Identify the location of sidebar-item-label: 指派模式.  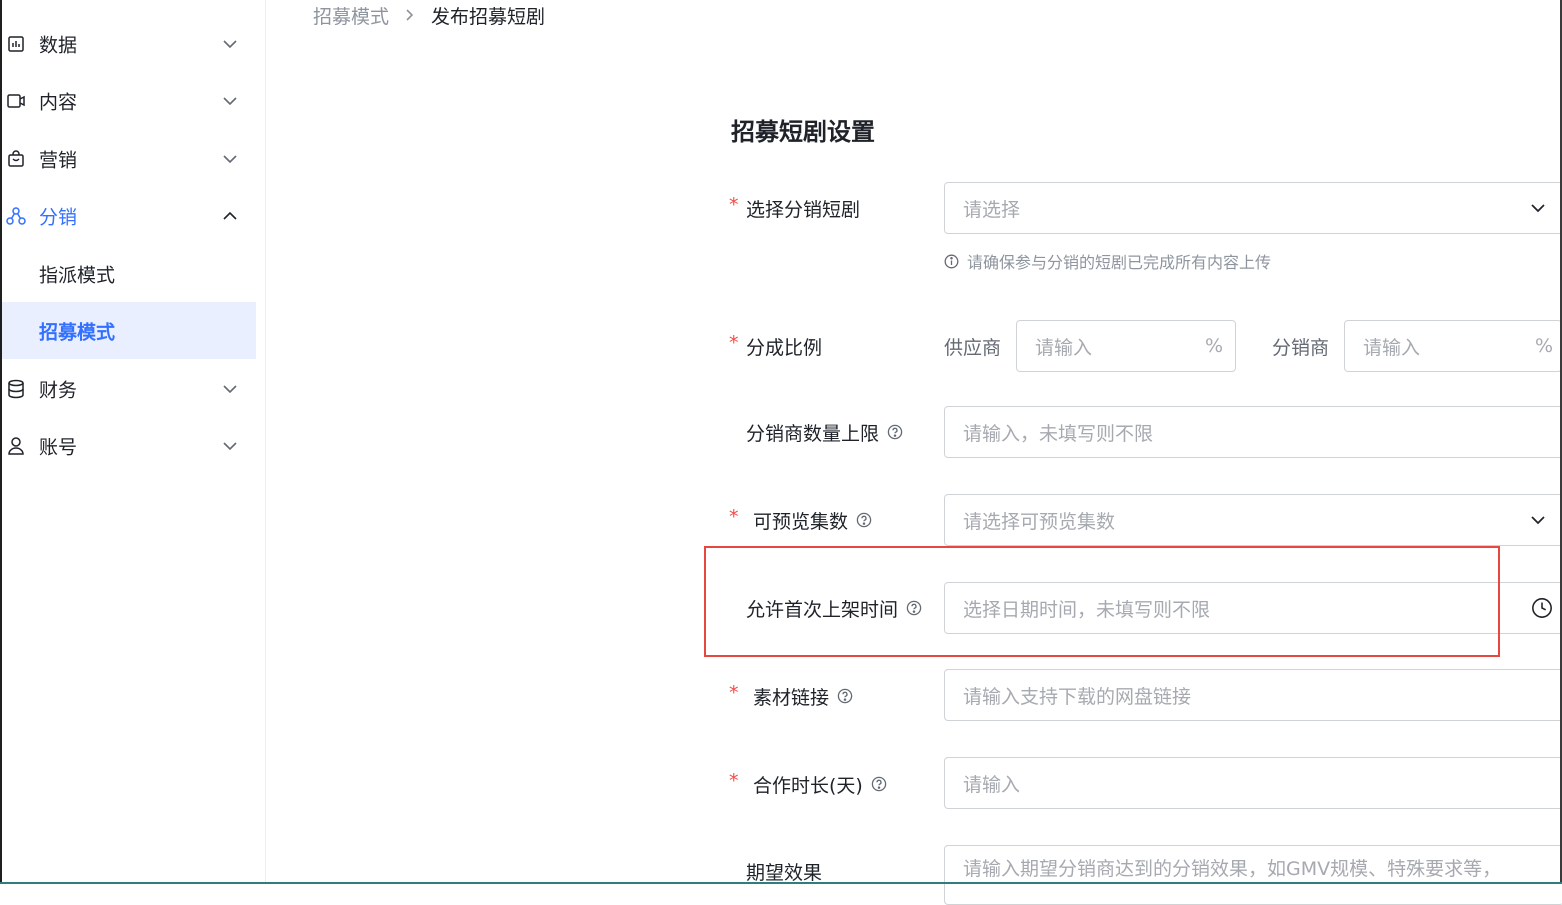
(77, 273).